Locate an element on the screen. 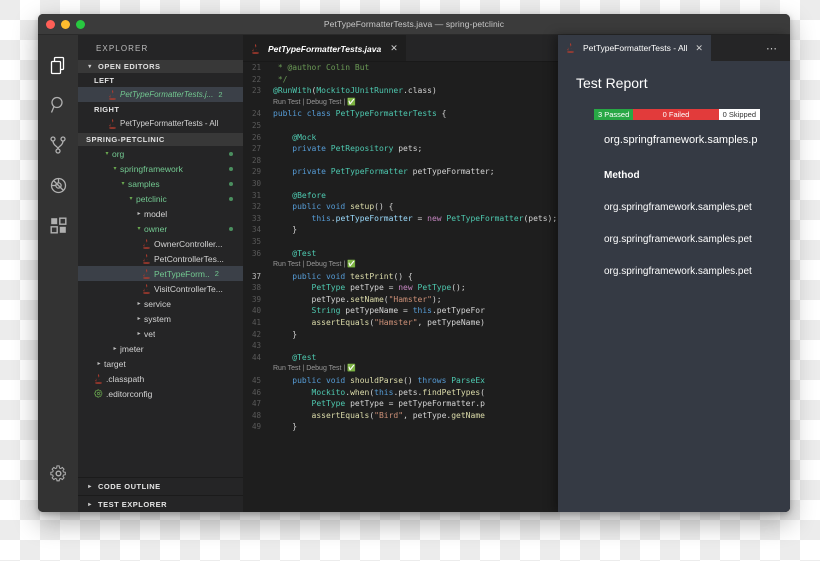  open-editors-group-right-label: RIGHT is located at coordinates (107, 109).